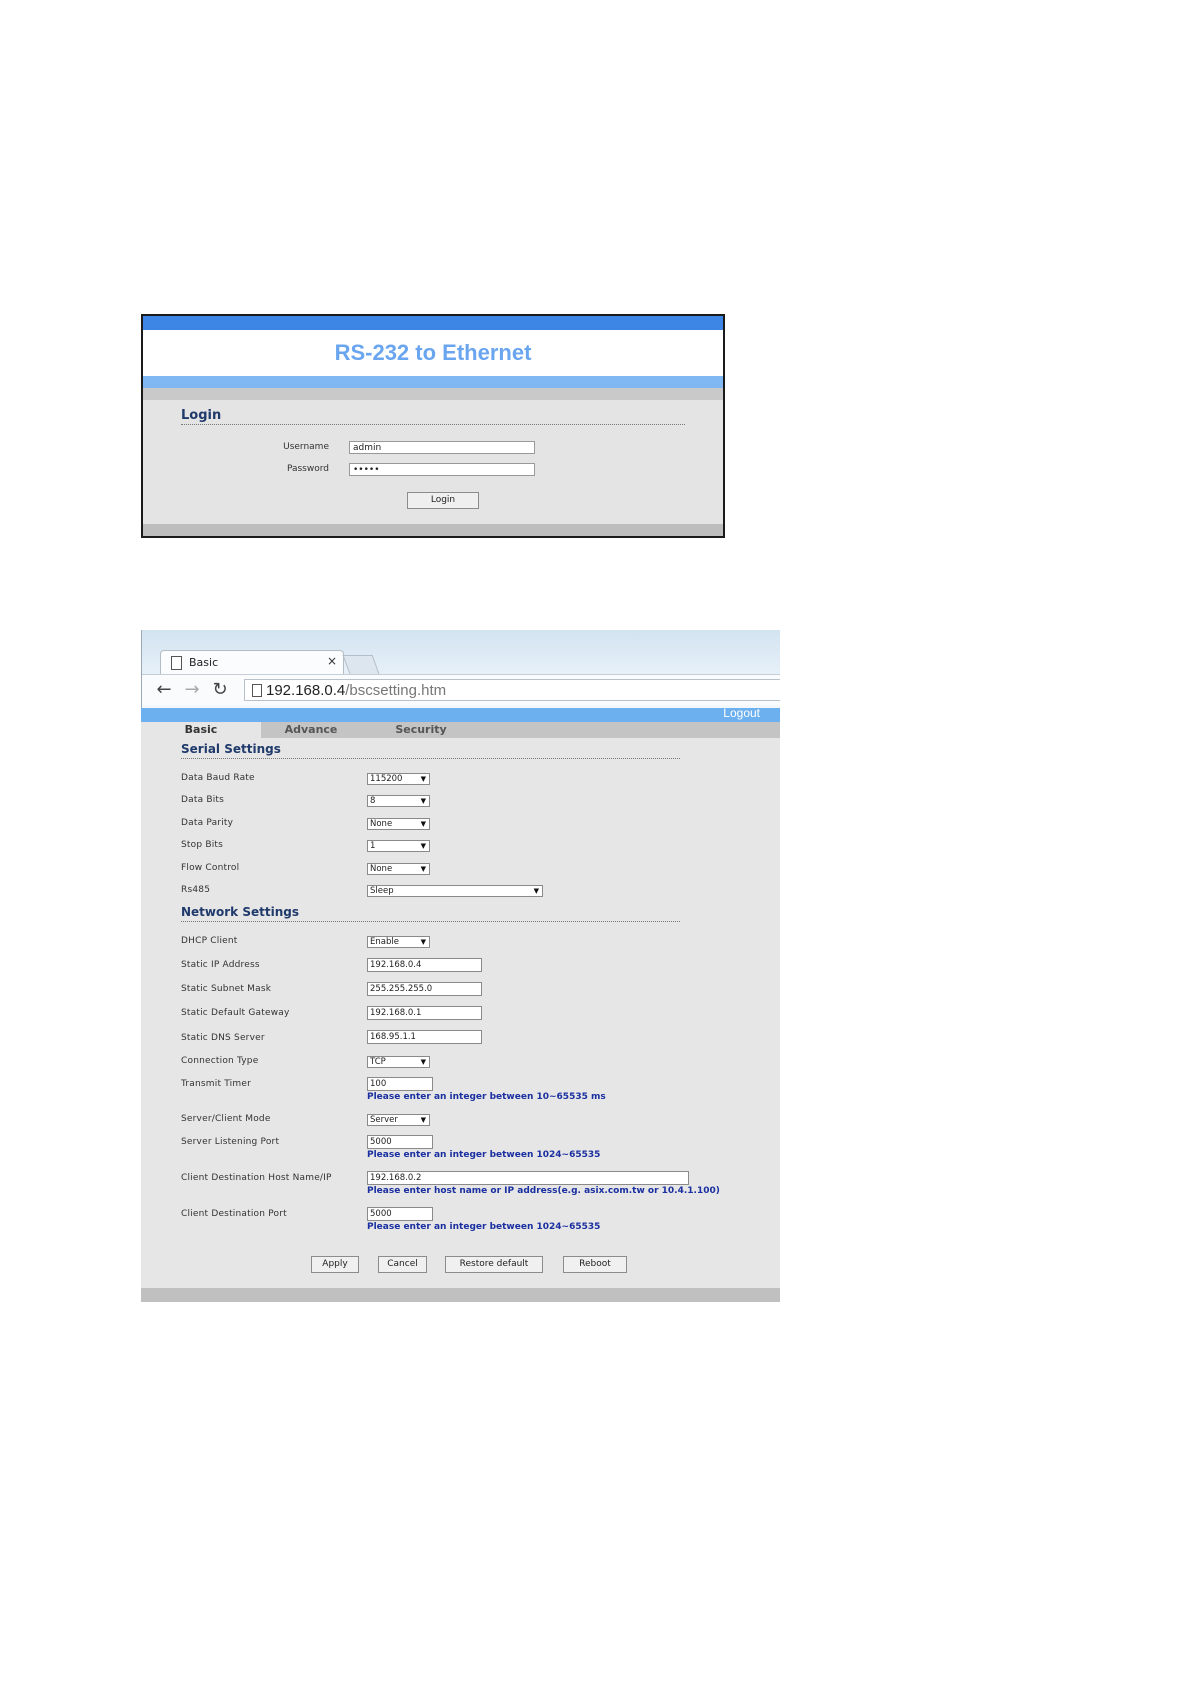  What do you see at coordinates (207, 823) in the screenshot?
I see `data-parity-label: Data Parity` at bounding box center [207, 823].